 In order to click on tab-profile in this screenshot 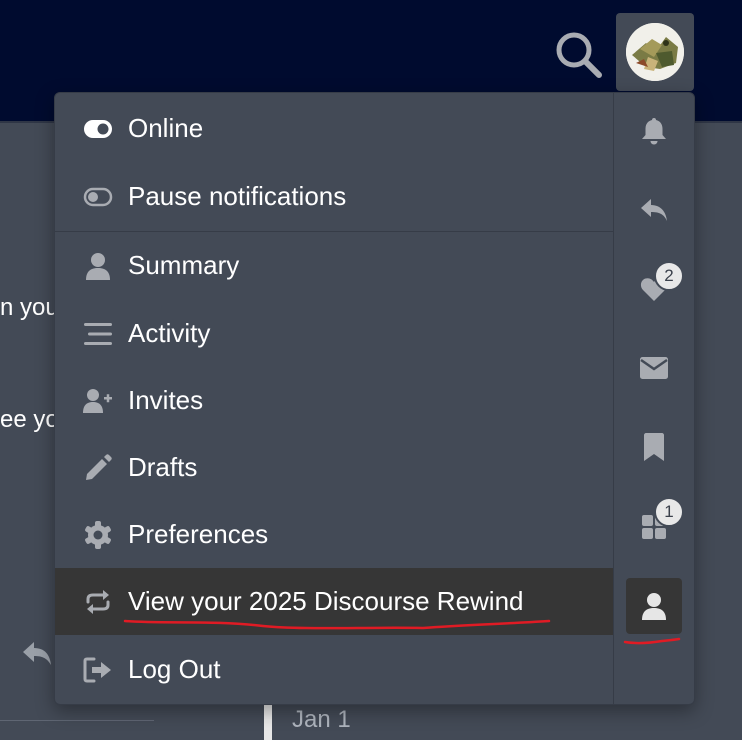, I will do `click(654, 606)`.